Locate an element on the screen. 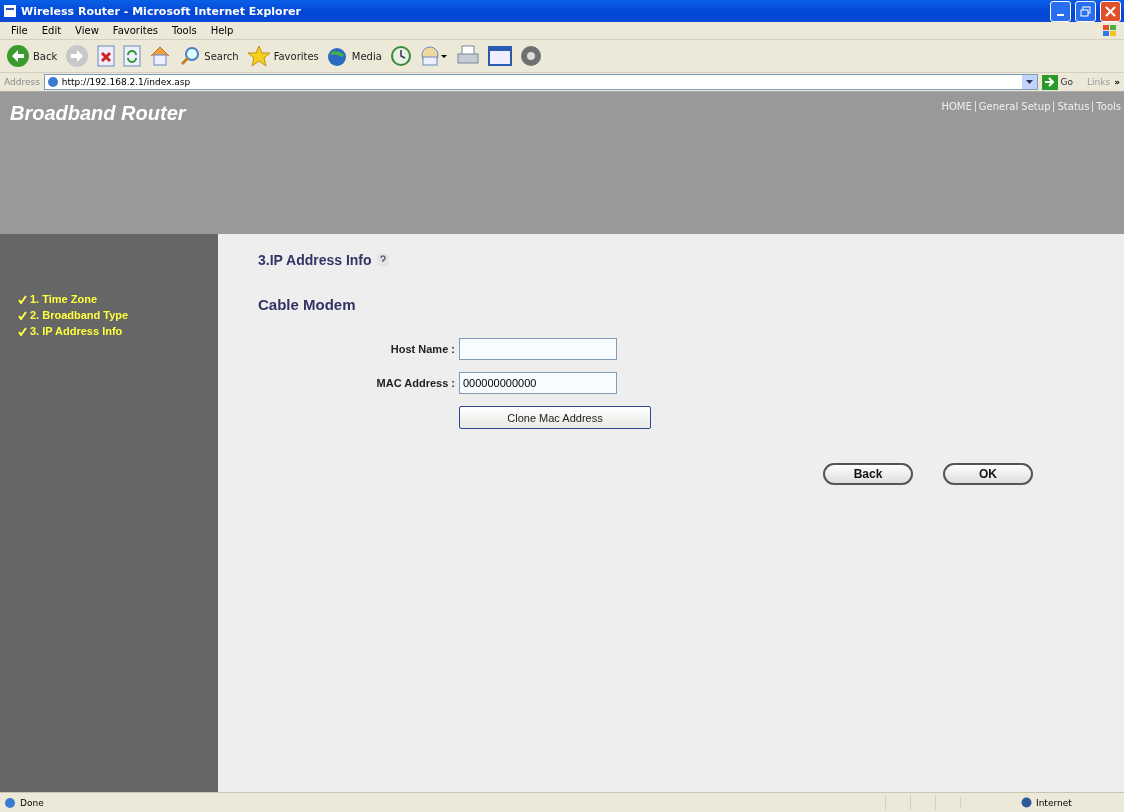 The height and width of the screenshot is (812, 1124). address-field: http://192.168.2.1/index.asp is located at coordinates (540, 82).